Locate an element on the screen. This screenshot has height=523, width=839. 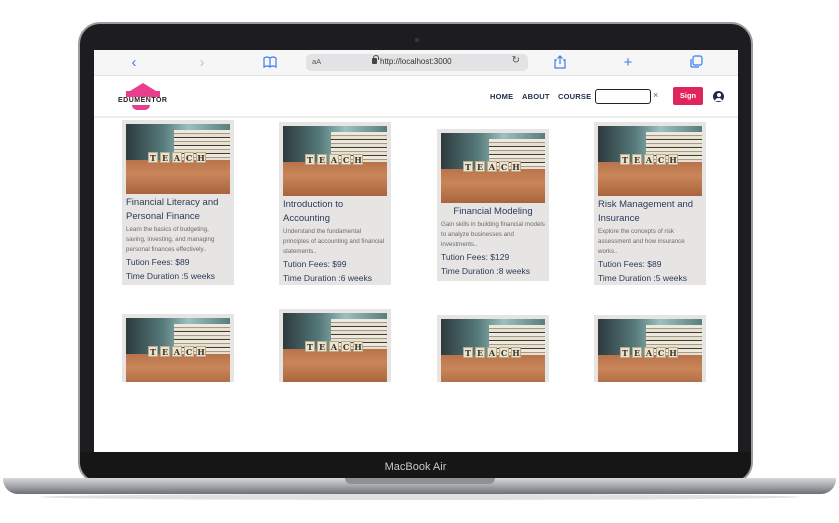
chevron-right-icon: › is located at coordinates (202, 63).